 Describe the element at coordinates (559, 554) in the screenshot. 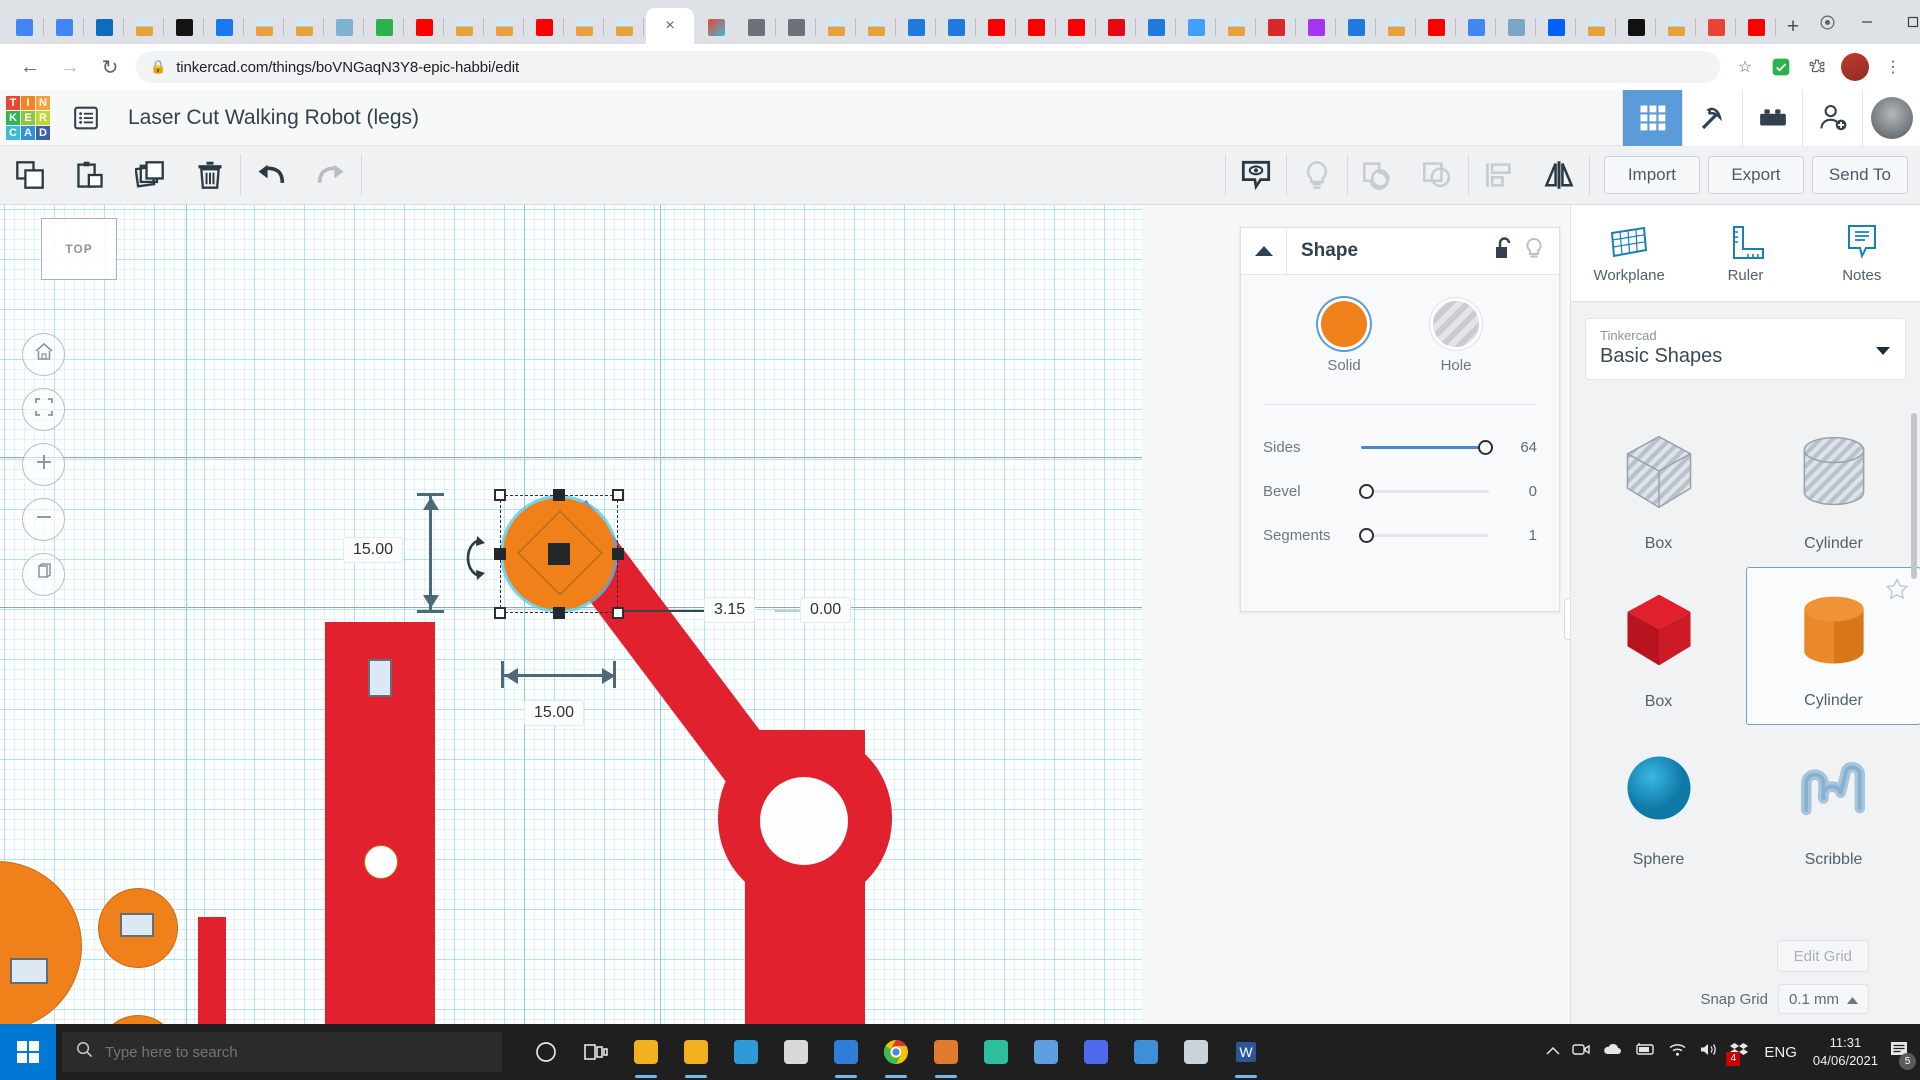

I see `center-move-handle` at that location.